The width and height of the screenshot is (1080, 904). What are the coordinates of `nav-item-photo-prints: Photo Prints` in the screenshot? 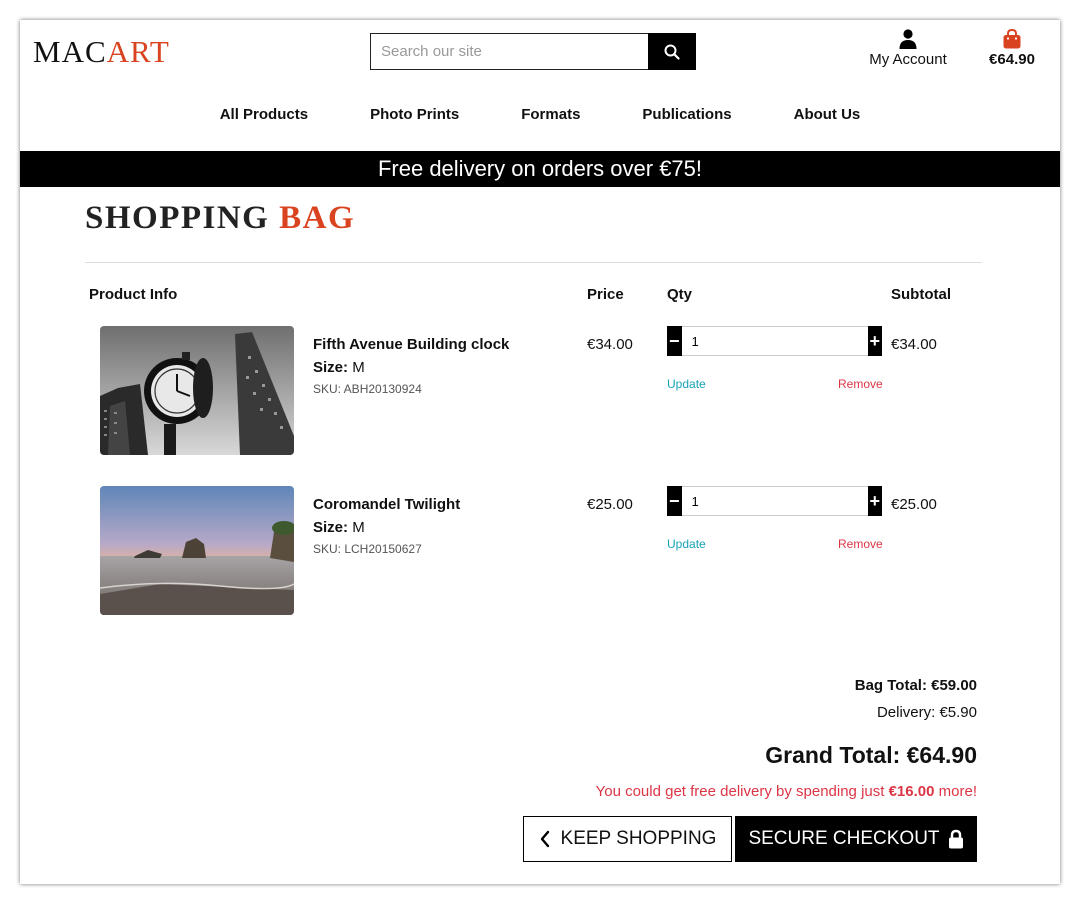 It's located at (414, 114).